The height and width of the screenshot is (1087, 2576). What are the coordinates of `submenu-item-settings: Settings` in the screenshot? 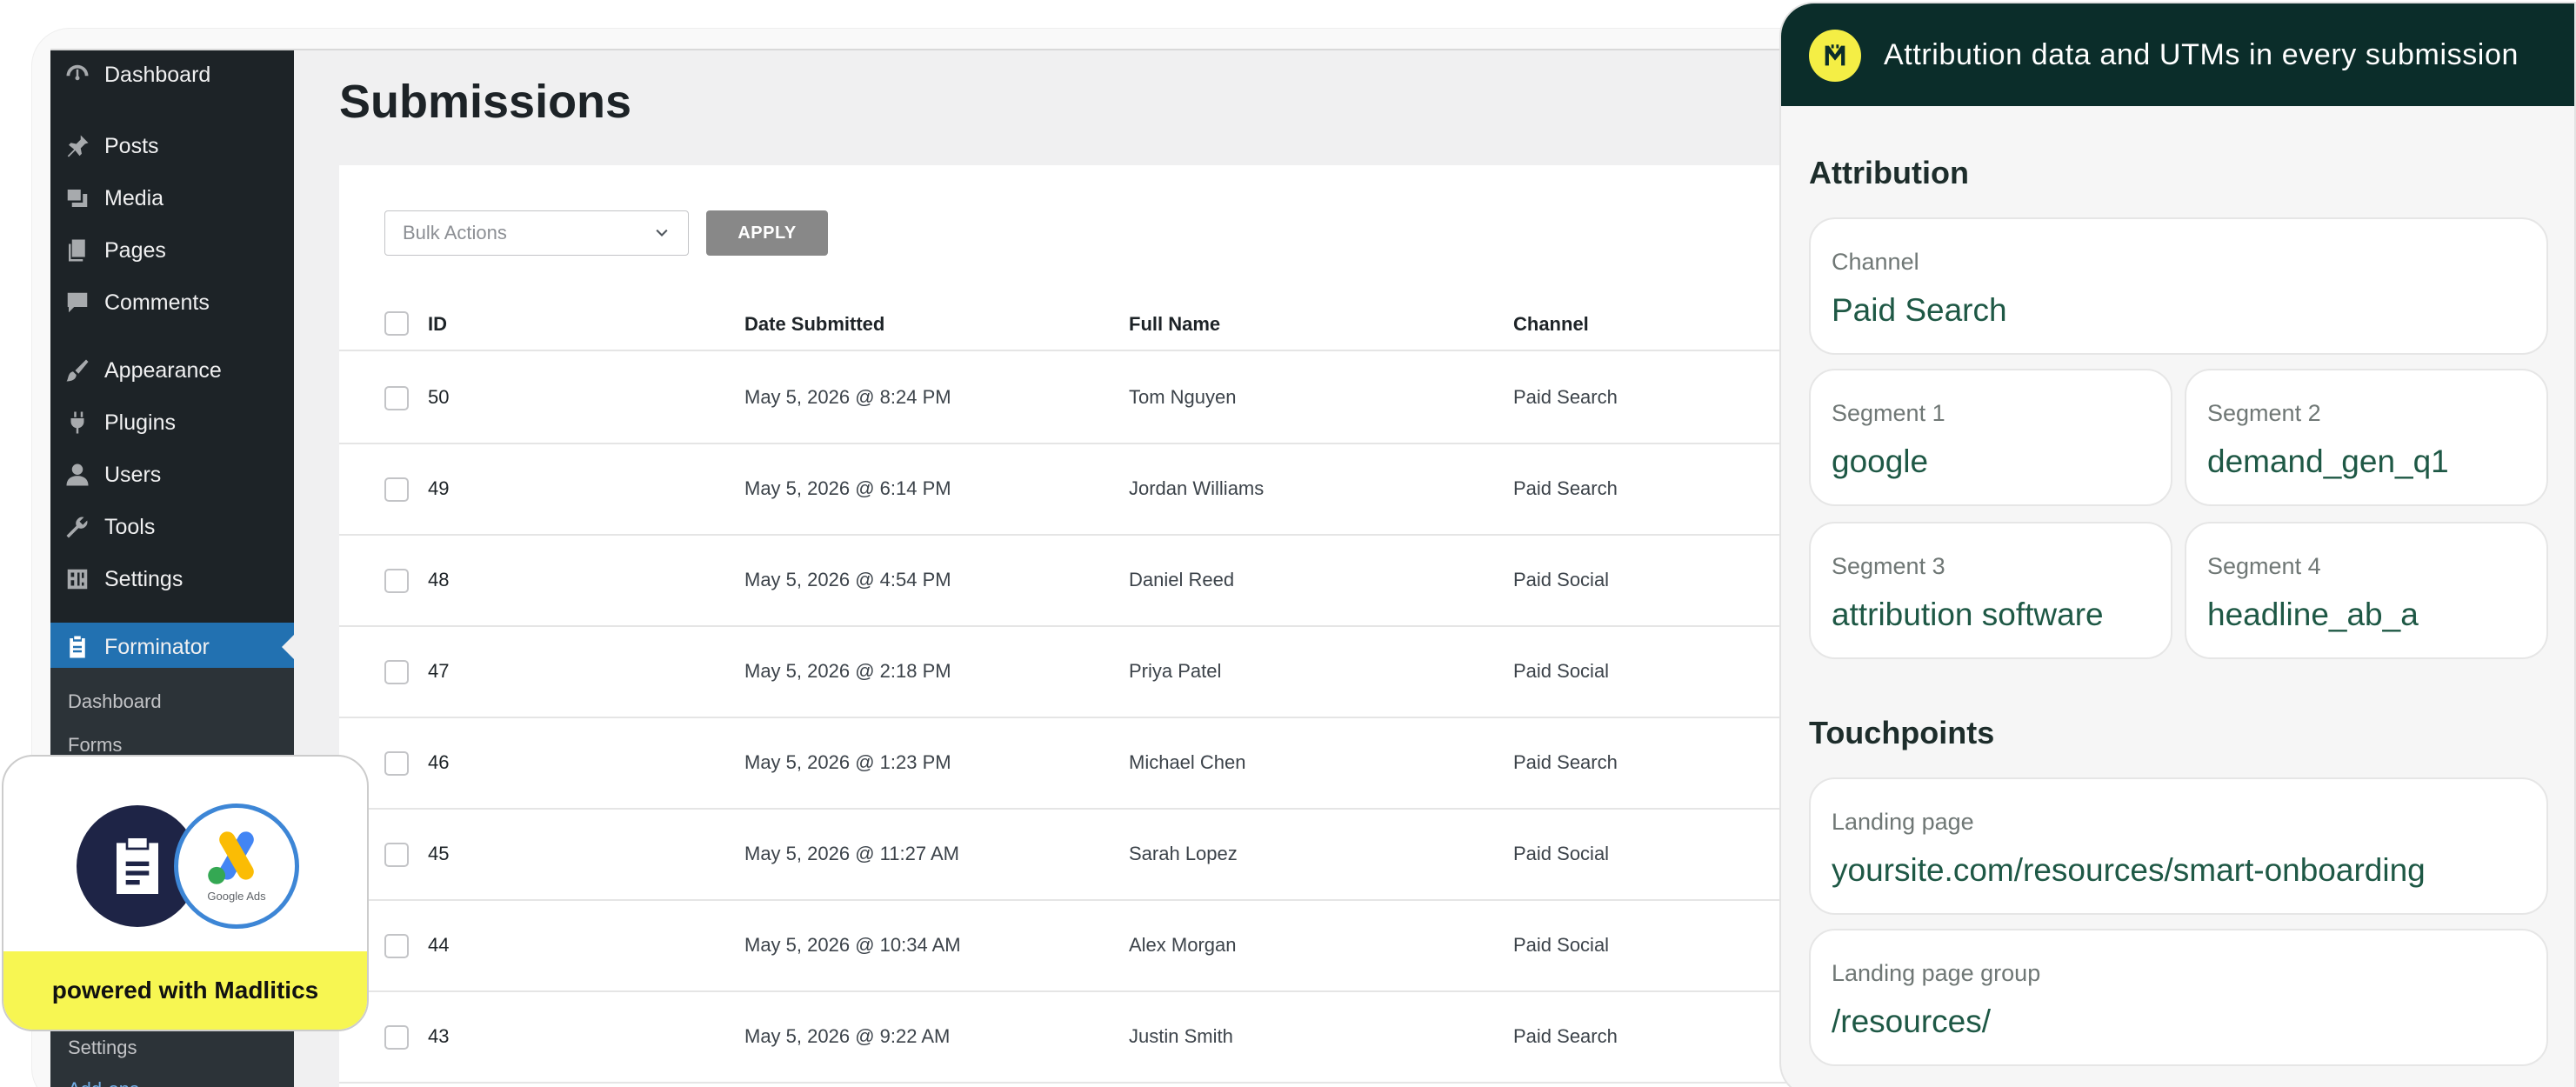 It's located at (102, 1048).